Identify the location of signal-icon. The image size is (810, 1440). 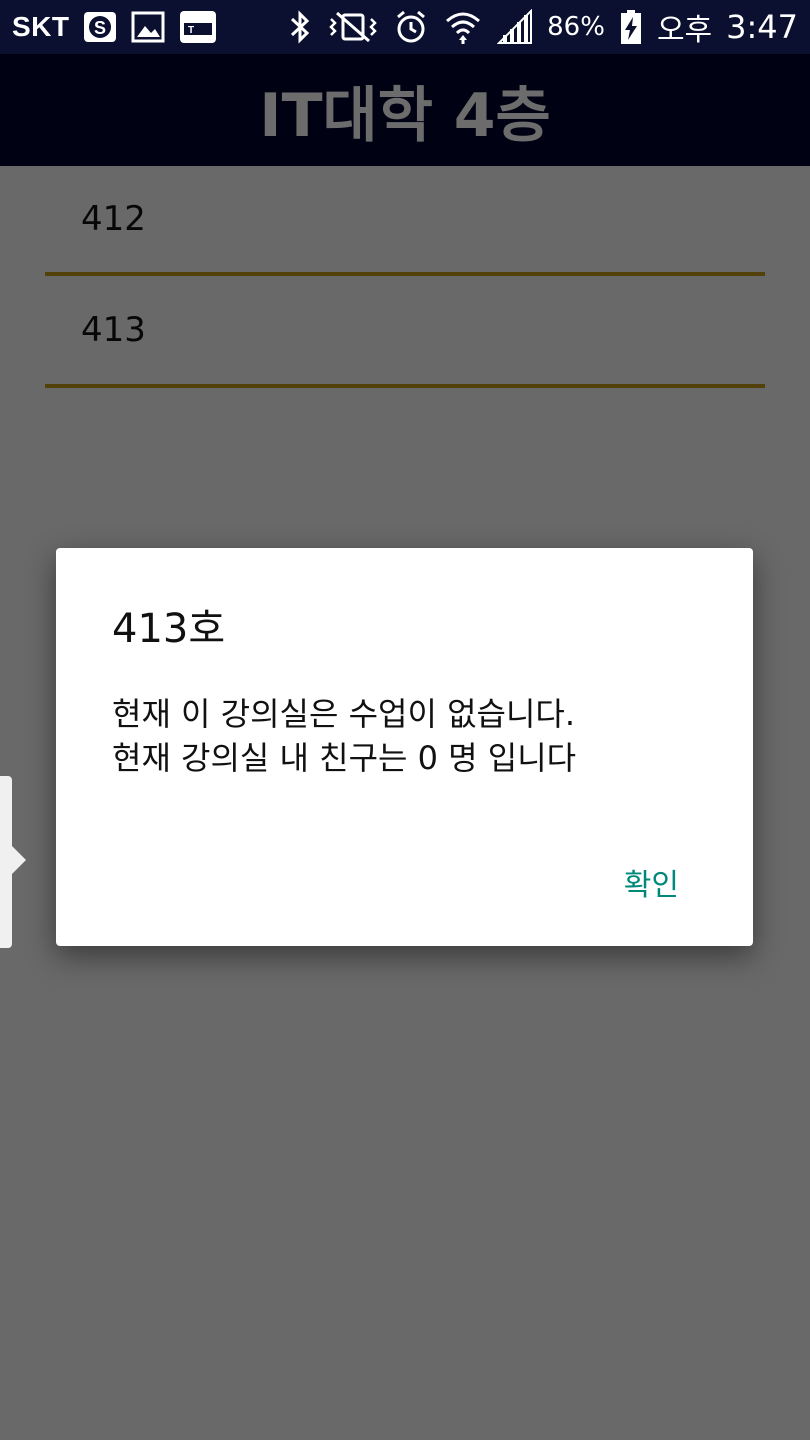
(514, 26).